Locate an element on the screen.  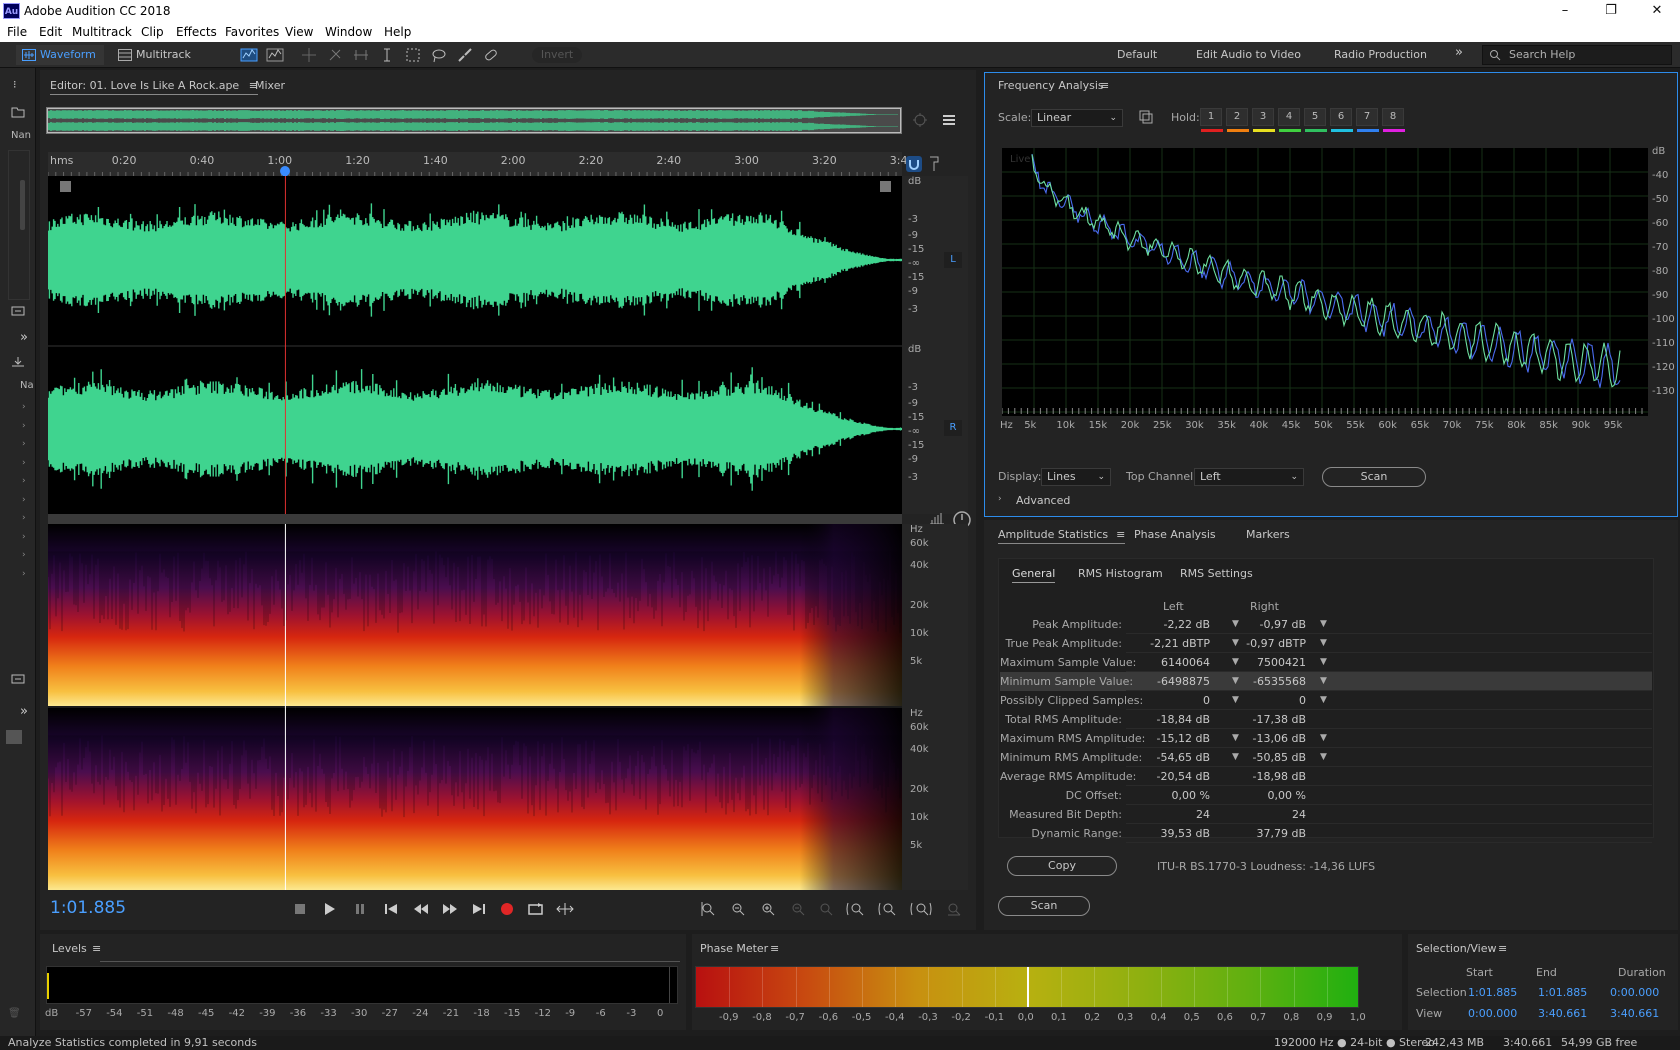
levels-menu-icon: ≡ is located at coordinates (96, 948).